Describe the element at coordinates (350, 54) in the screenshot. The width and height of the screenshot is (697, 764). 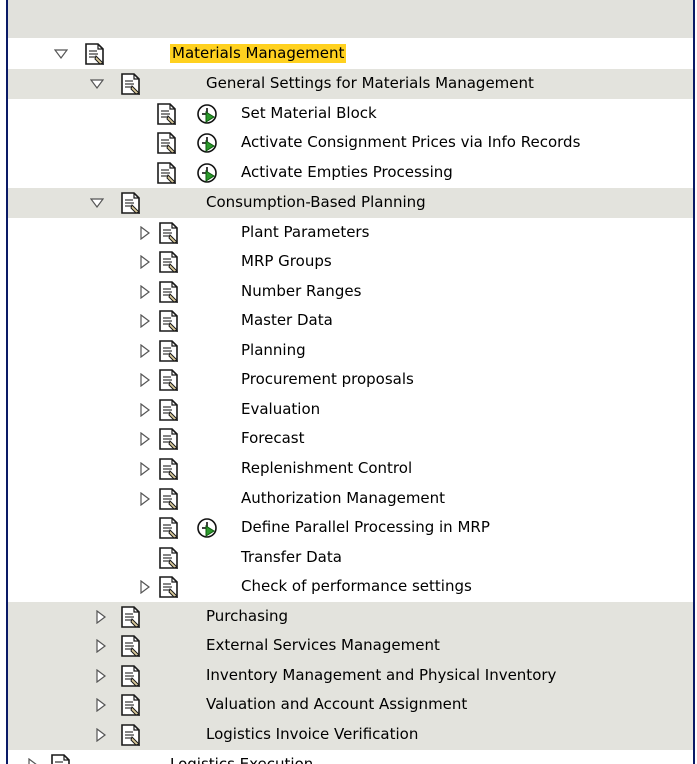
I see `tree-node-materials-management: Materials Management` at that location.